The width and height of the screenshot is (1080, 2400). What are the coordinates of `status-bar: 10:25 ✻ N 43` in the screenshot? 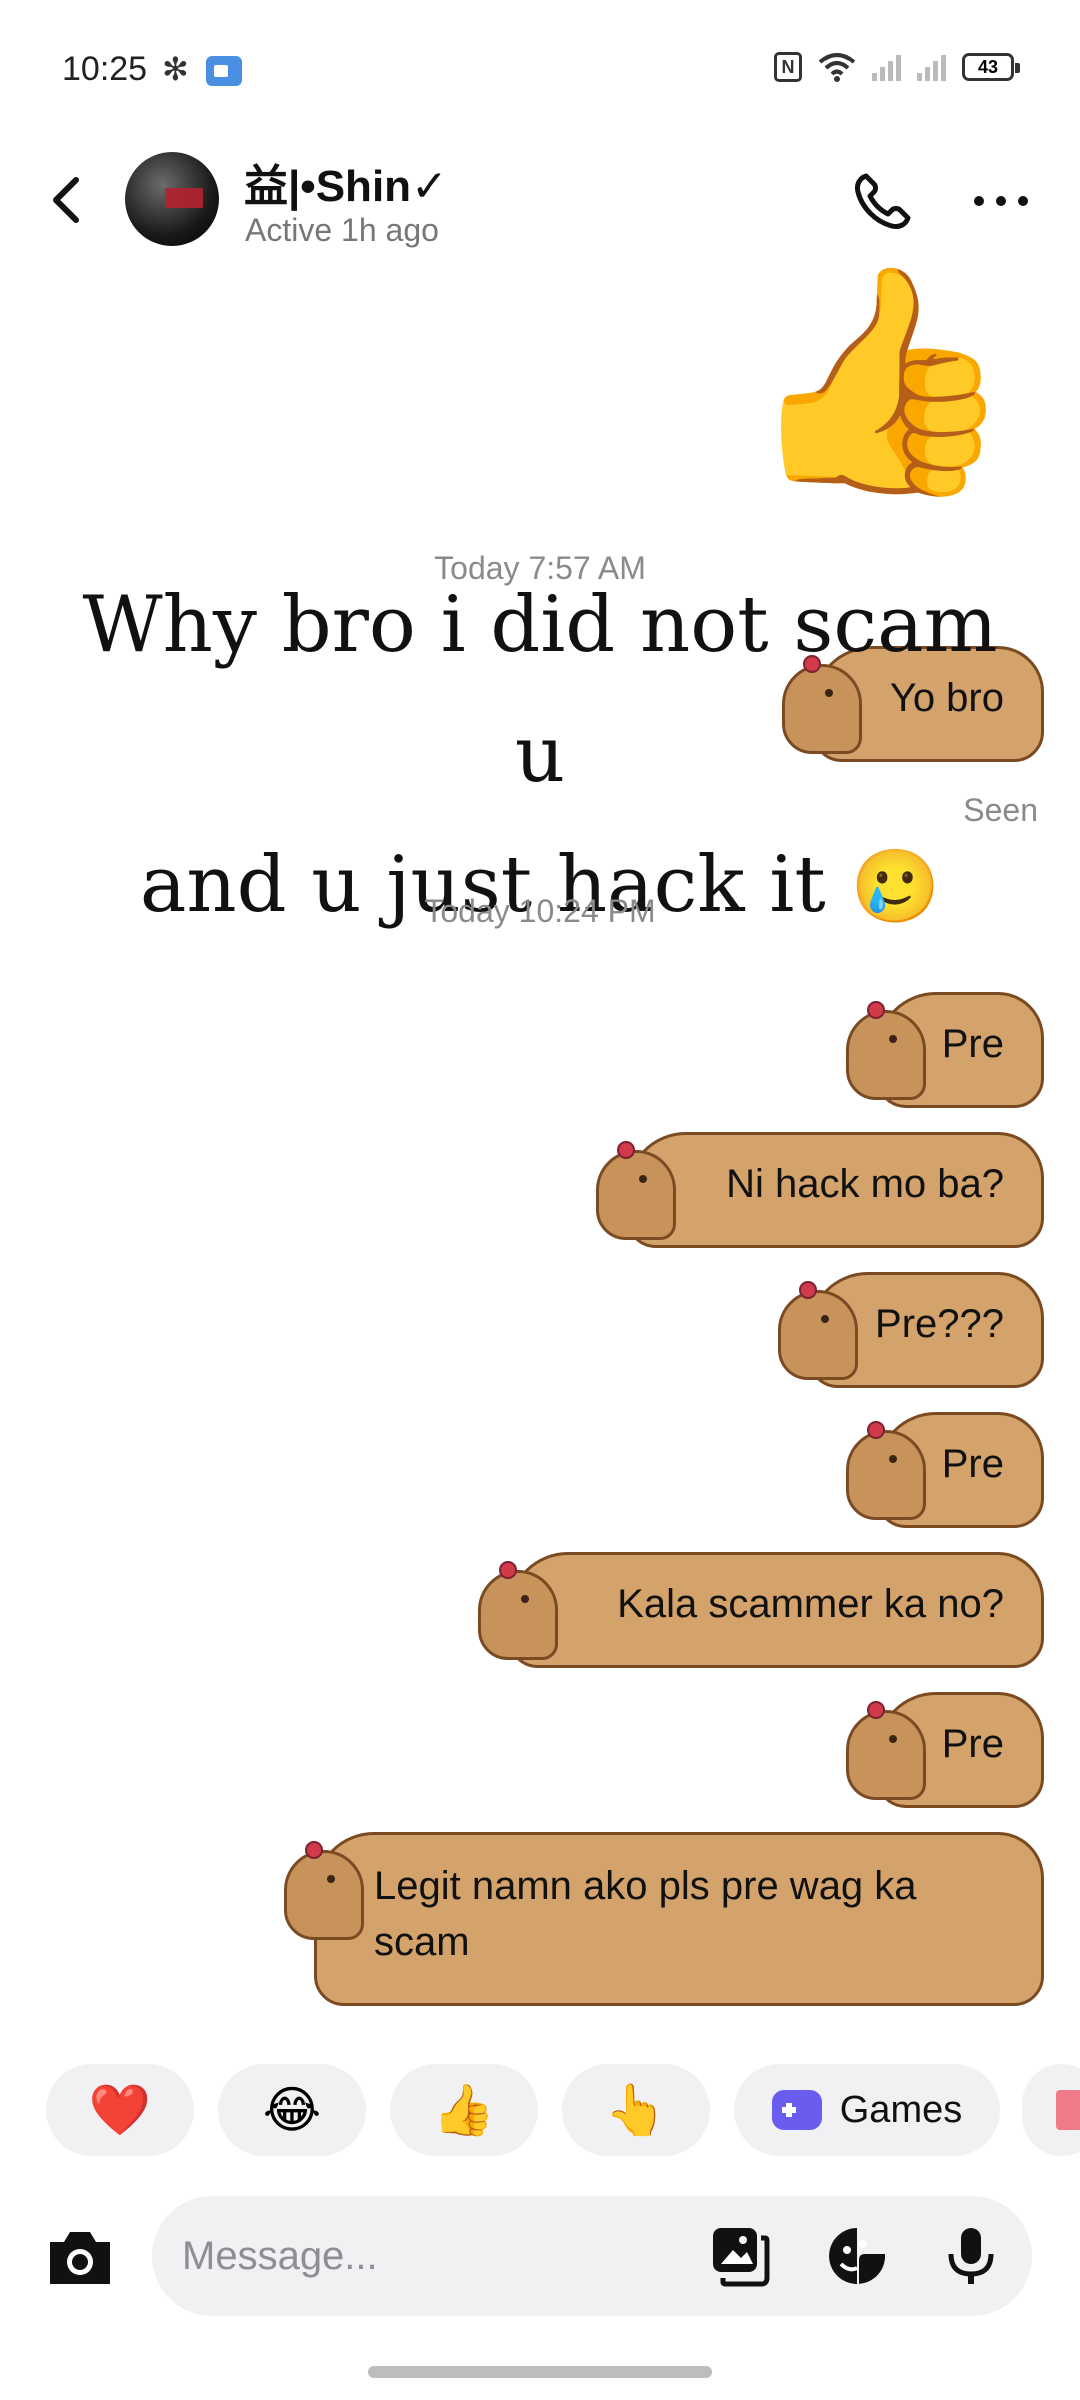 It's located at (540, 70).